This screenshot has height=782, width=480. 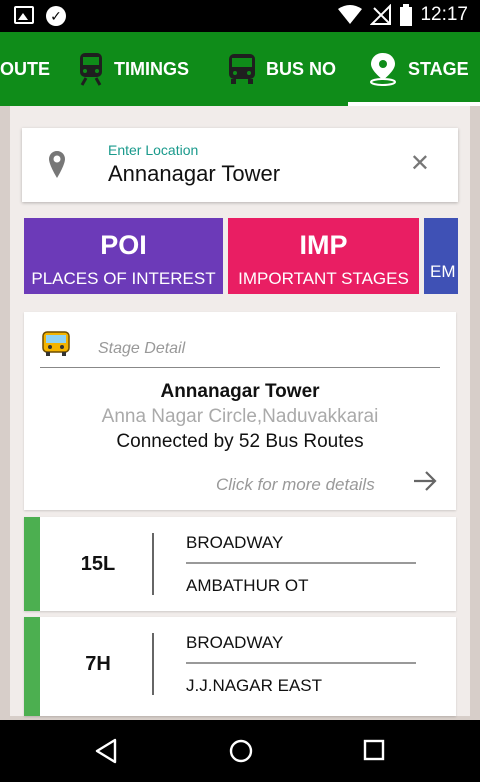 I want to click on search-input: Annanagar Tower, so click(x=194, y=174).